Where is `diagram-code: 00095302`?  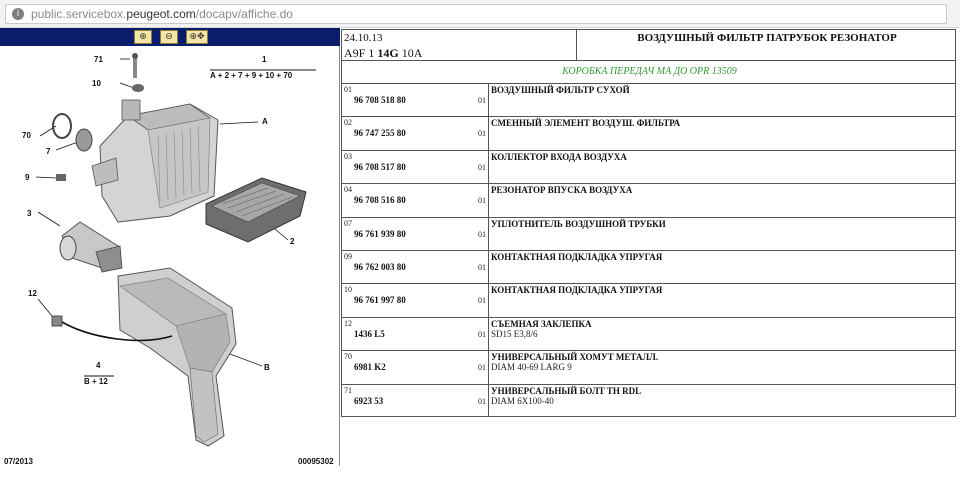 diagram-code: 00095302 is located at coordinates (316, 461).